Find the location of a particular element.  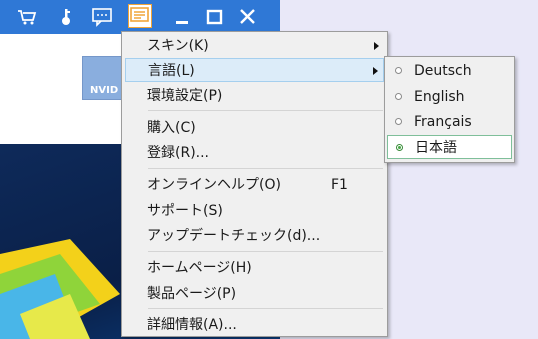

maximize-icon is located at coordinates (215, 17).